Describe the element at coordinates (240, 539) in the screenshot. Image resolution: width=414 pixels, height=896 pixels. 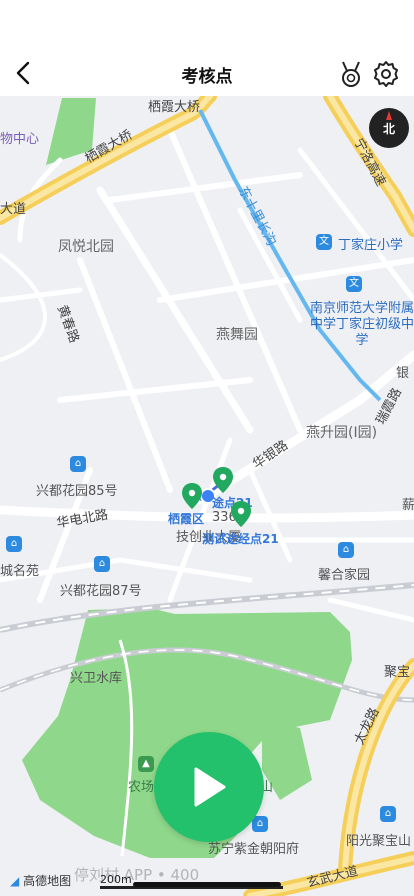
I see `checkpoint-label: 测试途经点21` at that location.